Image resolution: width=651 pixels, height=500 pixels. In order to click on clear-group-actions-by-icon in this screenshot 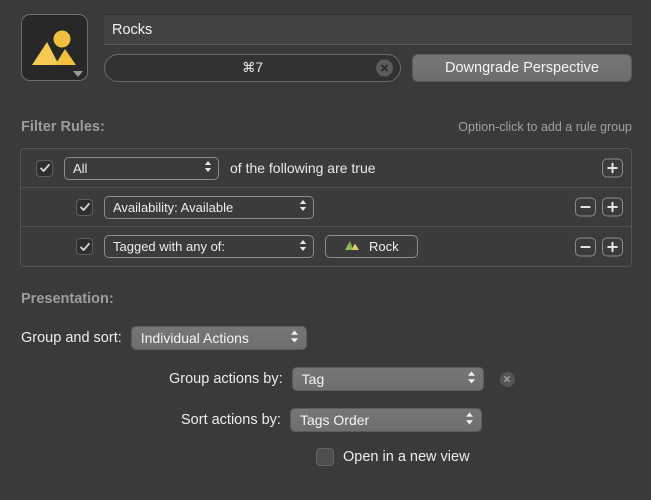, I will do `click(507, 379)`.